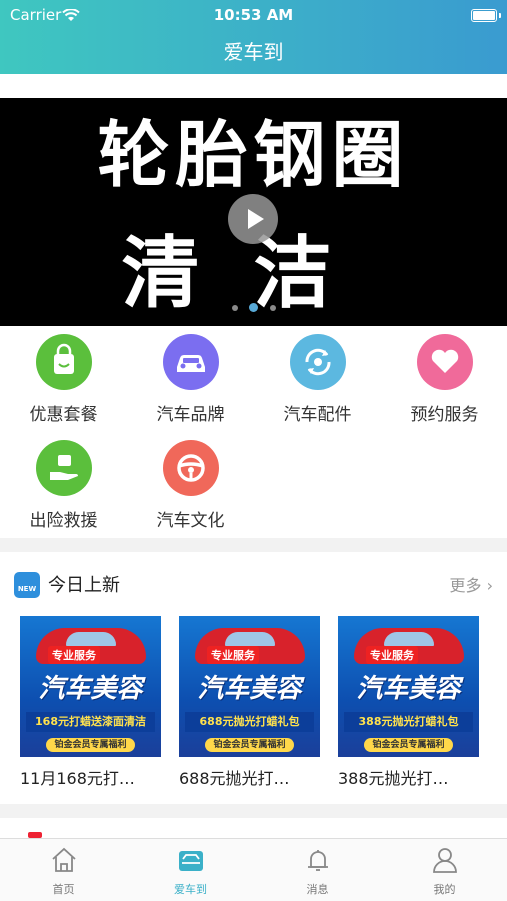 This screenshot has width=507, height=901. Describe the element at coordinates (190, 861) in the screenshot. I see `car-service-icon` at that location.